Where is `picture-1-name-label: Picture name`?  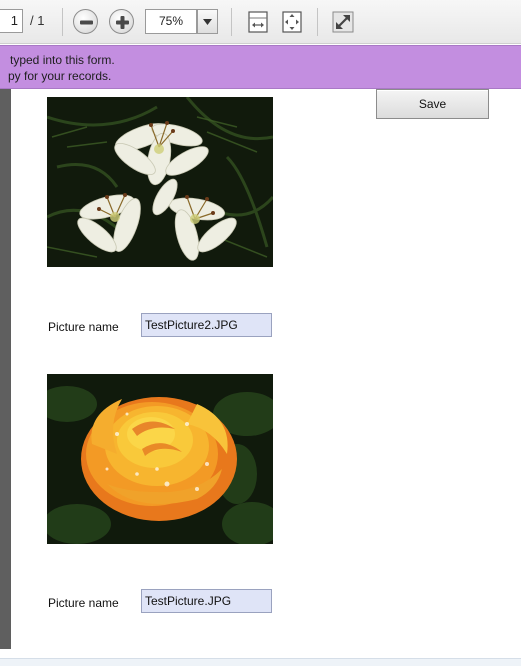 picture-1-name-label: Picture name is located at coordinates (83, 327).